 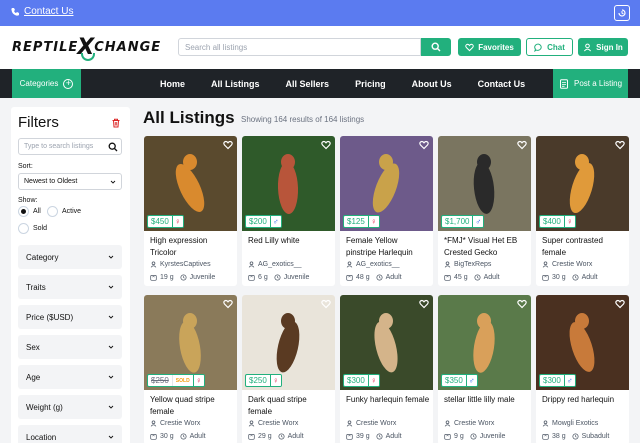 What do you see at coordinates (116, 123) in the screenshot?
I see `trash-icon` at bounding box center [116, 123].